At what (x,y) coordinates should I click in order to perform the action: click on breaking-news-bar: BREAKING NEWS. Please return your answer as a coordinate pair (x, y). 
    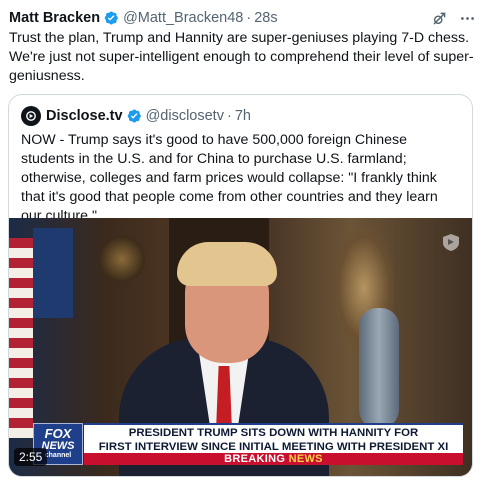
    Looking at the image, I should click on (273, 459).